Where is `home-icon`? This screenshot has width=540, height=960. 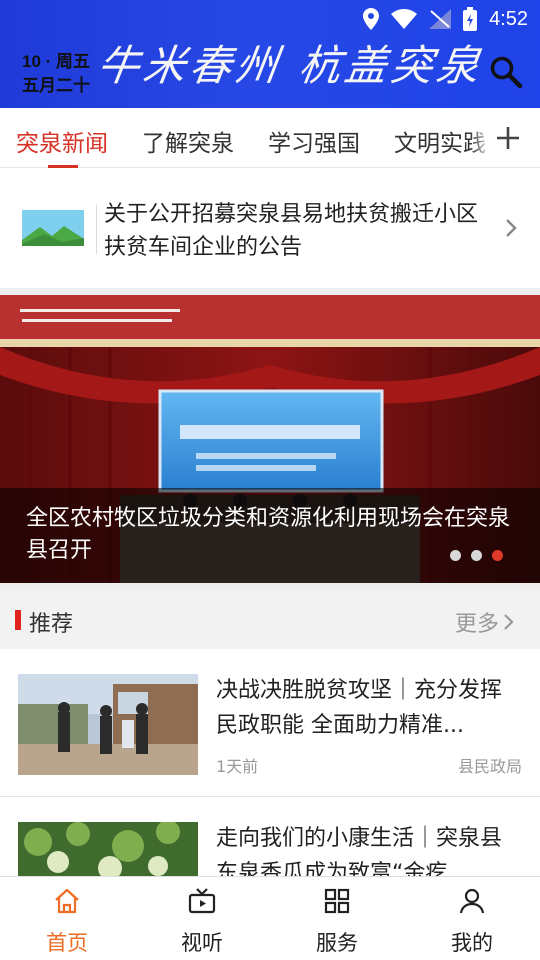
home-icon is located at coordinates (67, 901).